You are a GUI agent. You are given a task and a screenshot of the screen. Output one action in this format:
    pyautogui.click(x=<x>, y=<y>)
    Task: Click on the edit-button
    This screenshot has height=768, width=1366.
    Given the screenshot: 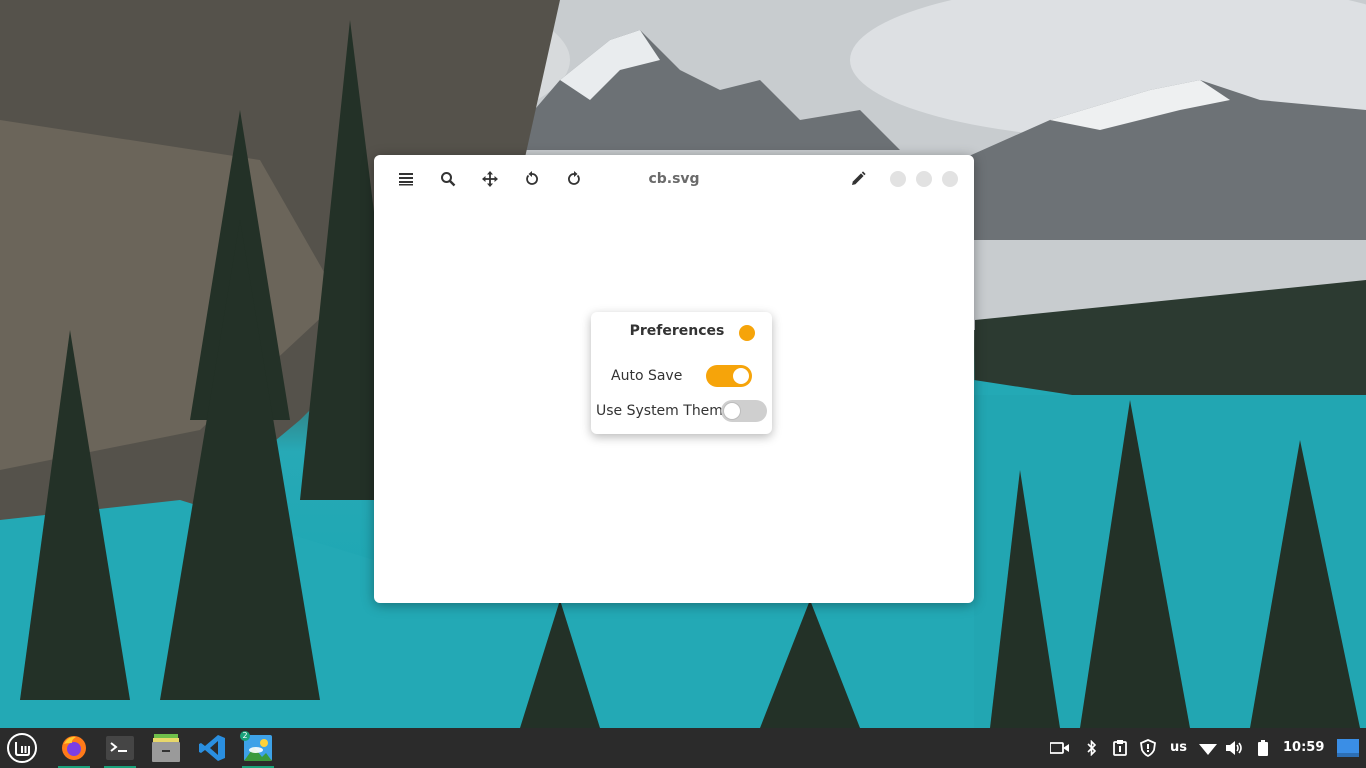 What is the action you would take?
    pyautogui.click(x=858, y=179)
    